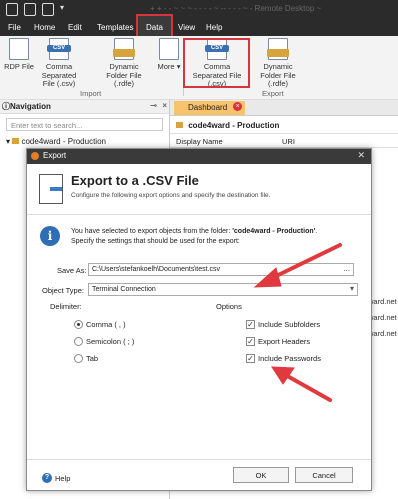  What do you see at coordinates (306, 386) in the screenshot?
I see `arrow-to-include-passwords` at bounding box center [306, 386].